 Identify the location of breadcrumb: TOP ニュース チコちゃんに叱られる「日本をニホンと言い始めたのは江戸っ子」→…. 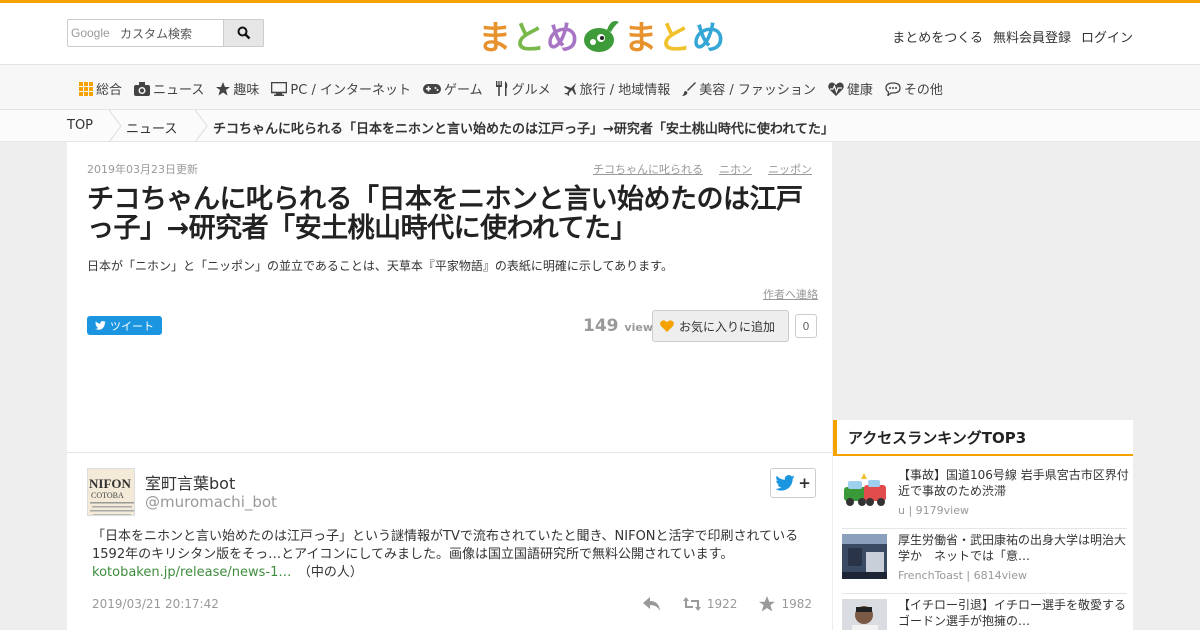
(600, 126).